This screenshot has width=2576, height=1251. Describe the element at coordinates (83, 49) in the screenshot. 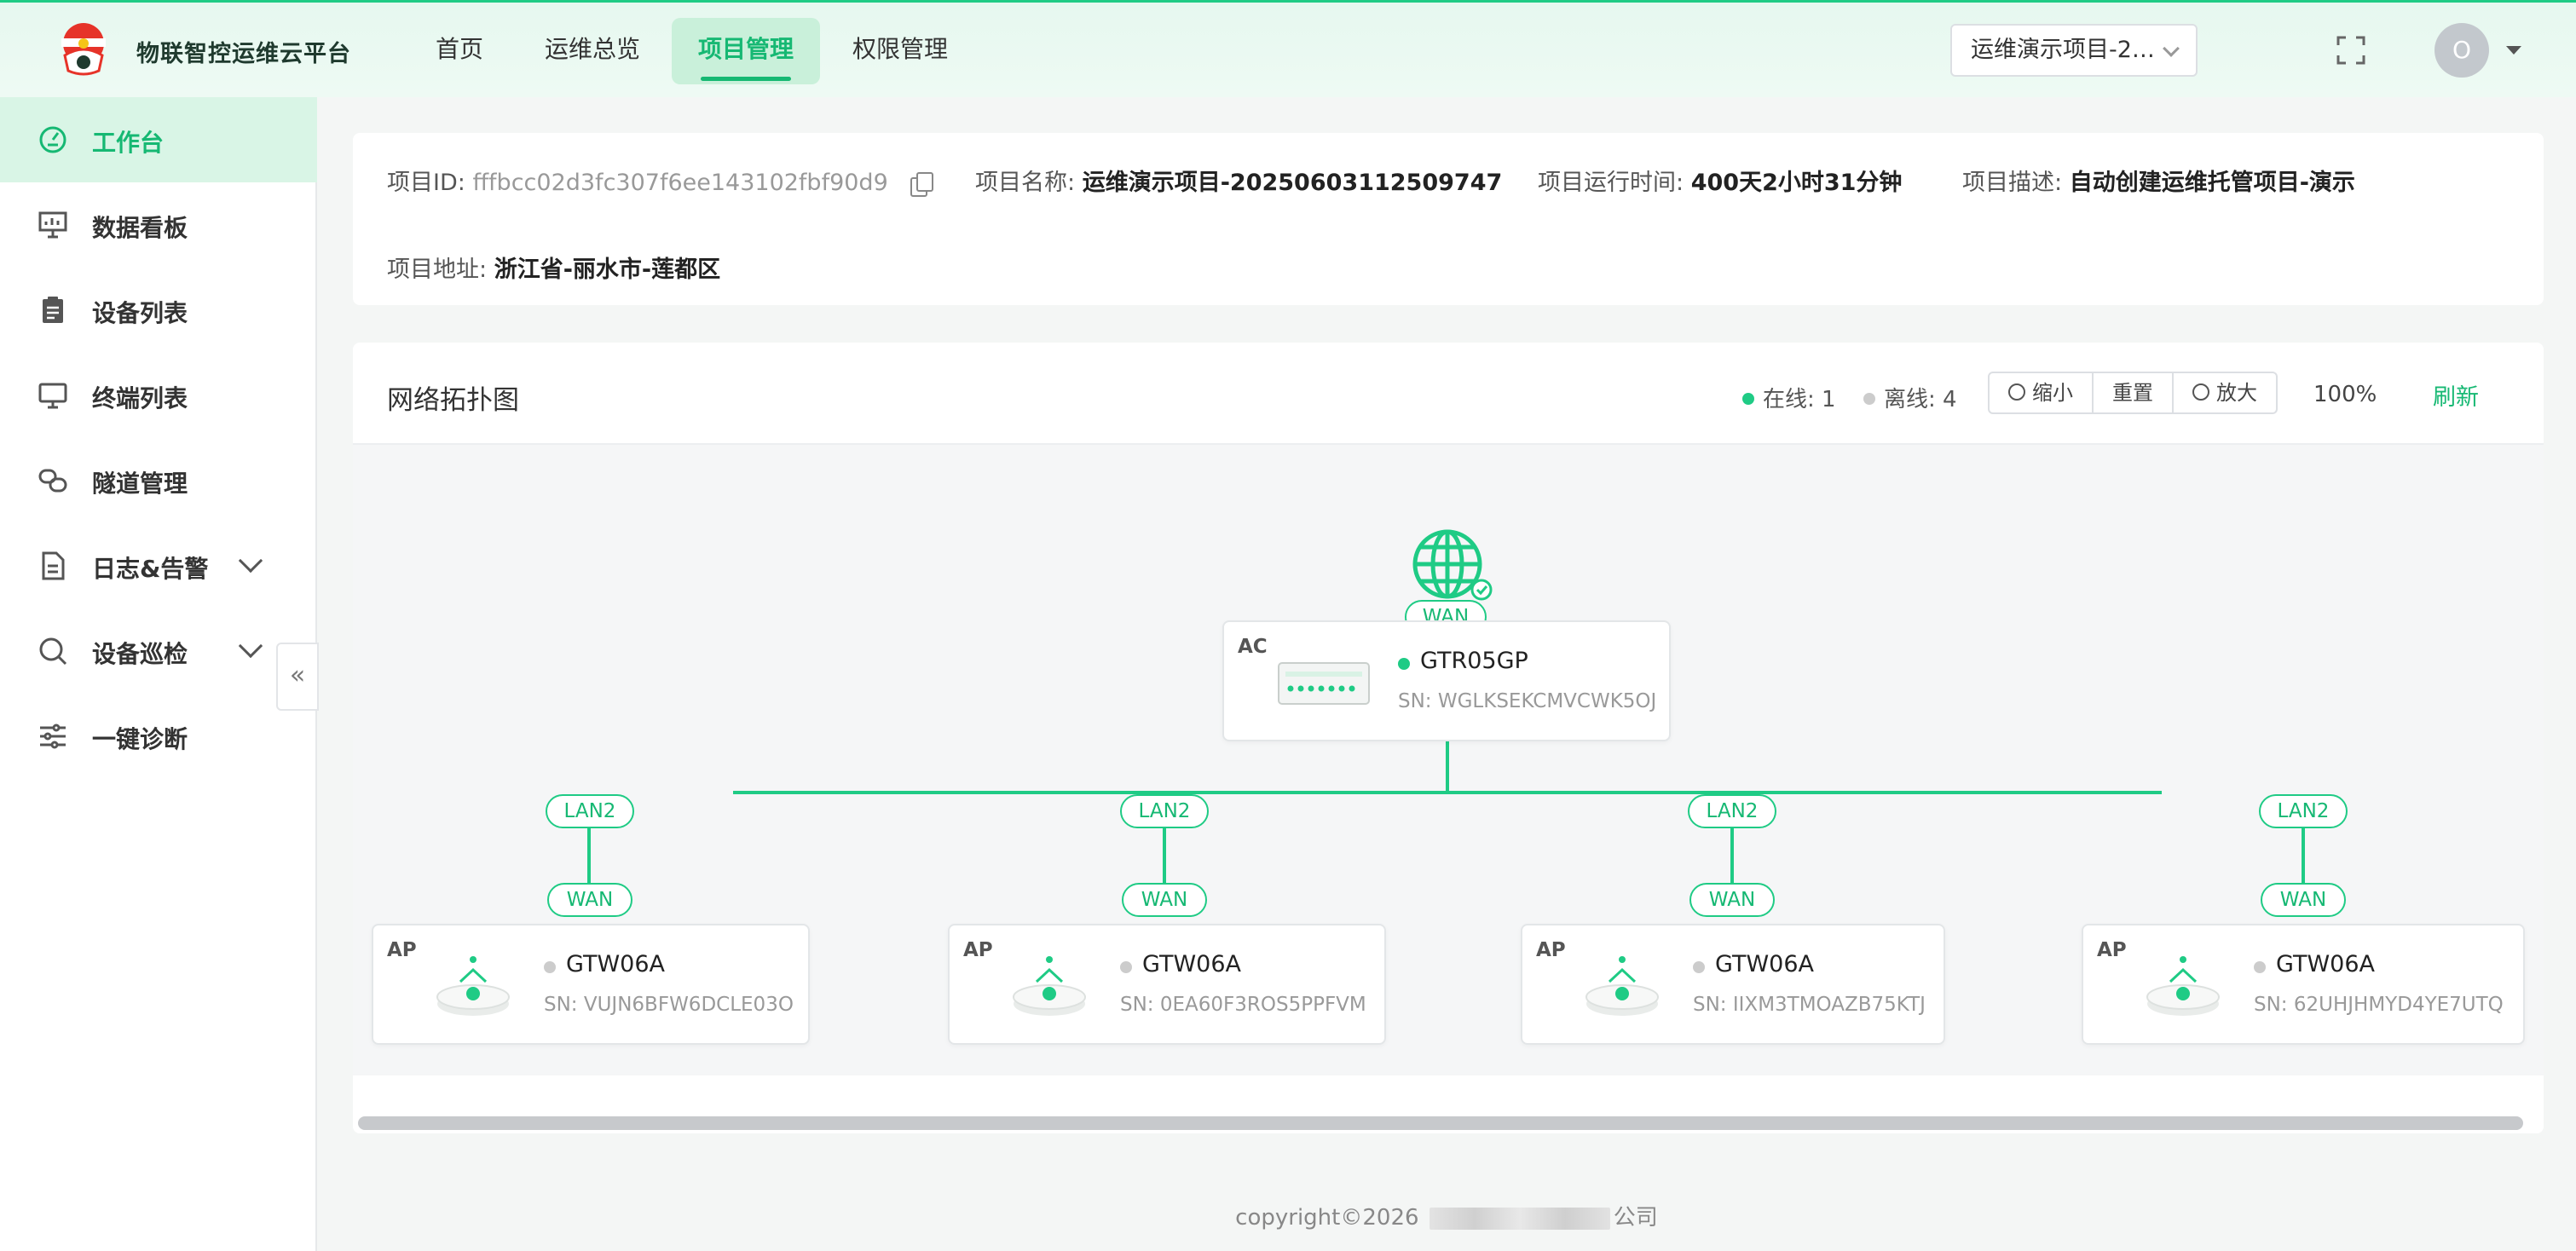

I see `logo-icon` at that location.